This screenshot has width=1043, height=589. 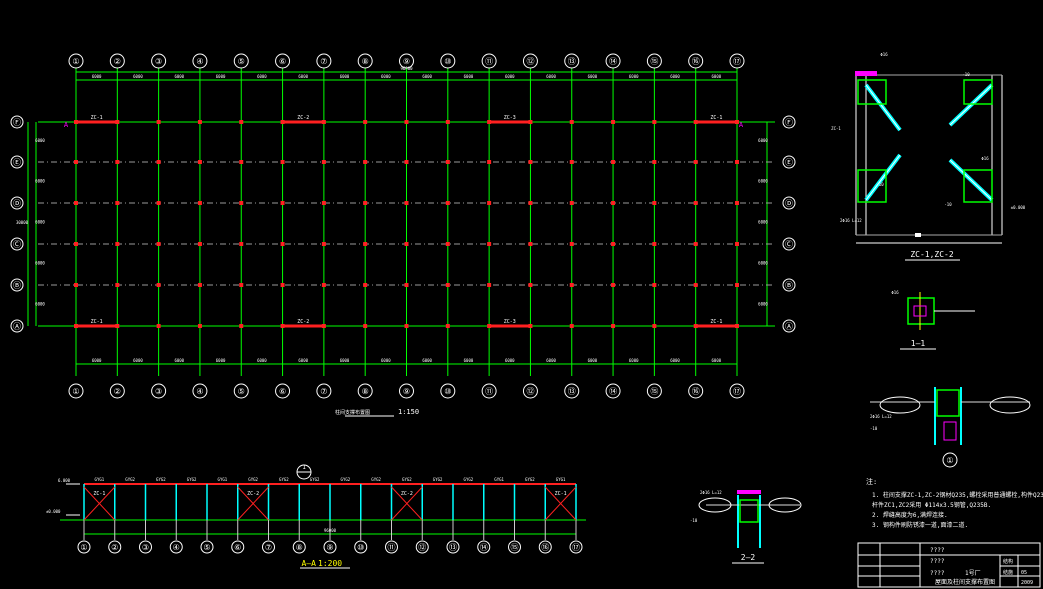 What do you see at coordinates (268, 547) in the screenshot?
I see `elev-axis-label: ⑦` at bounding box center [268, 547].